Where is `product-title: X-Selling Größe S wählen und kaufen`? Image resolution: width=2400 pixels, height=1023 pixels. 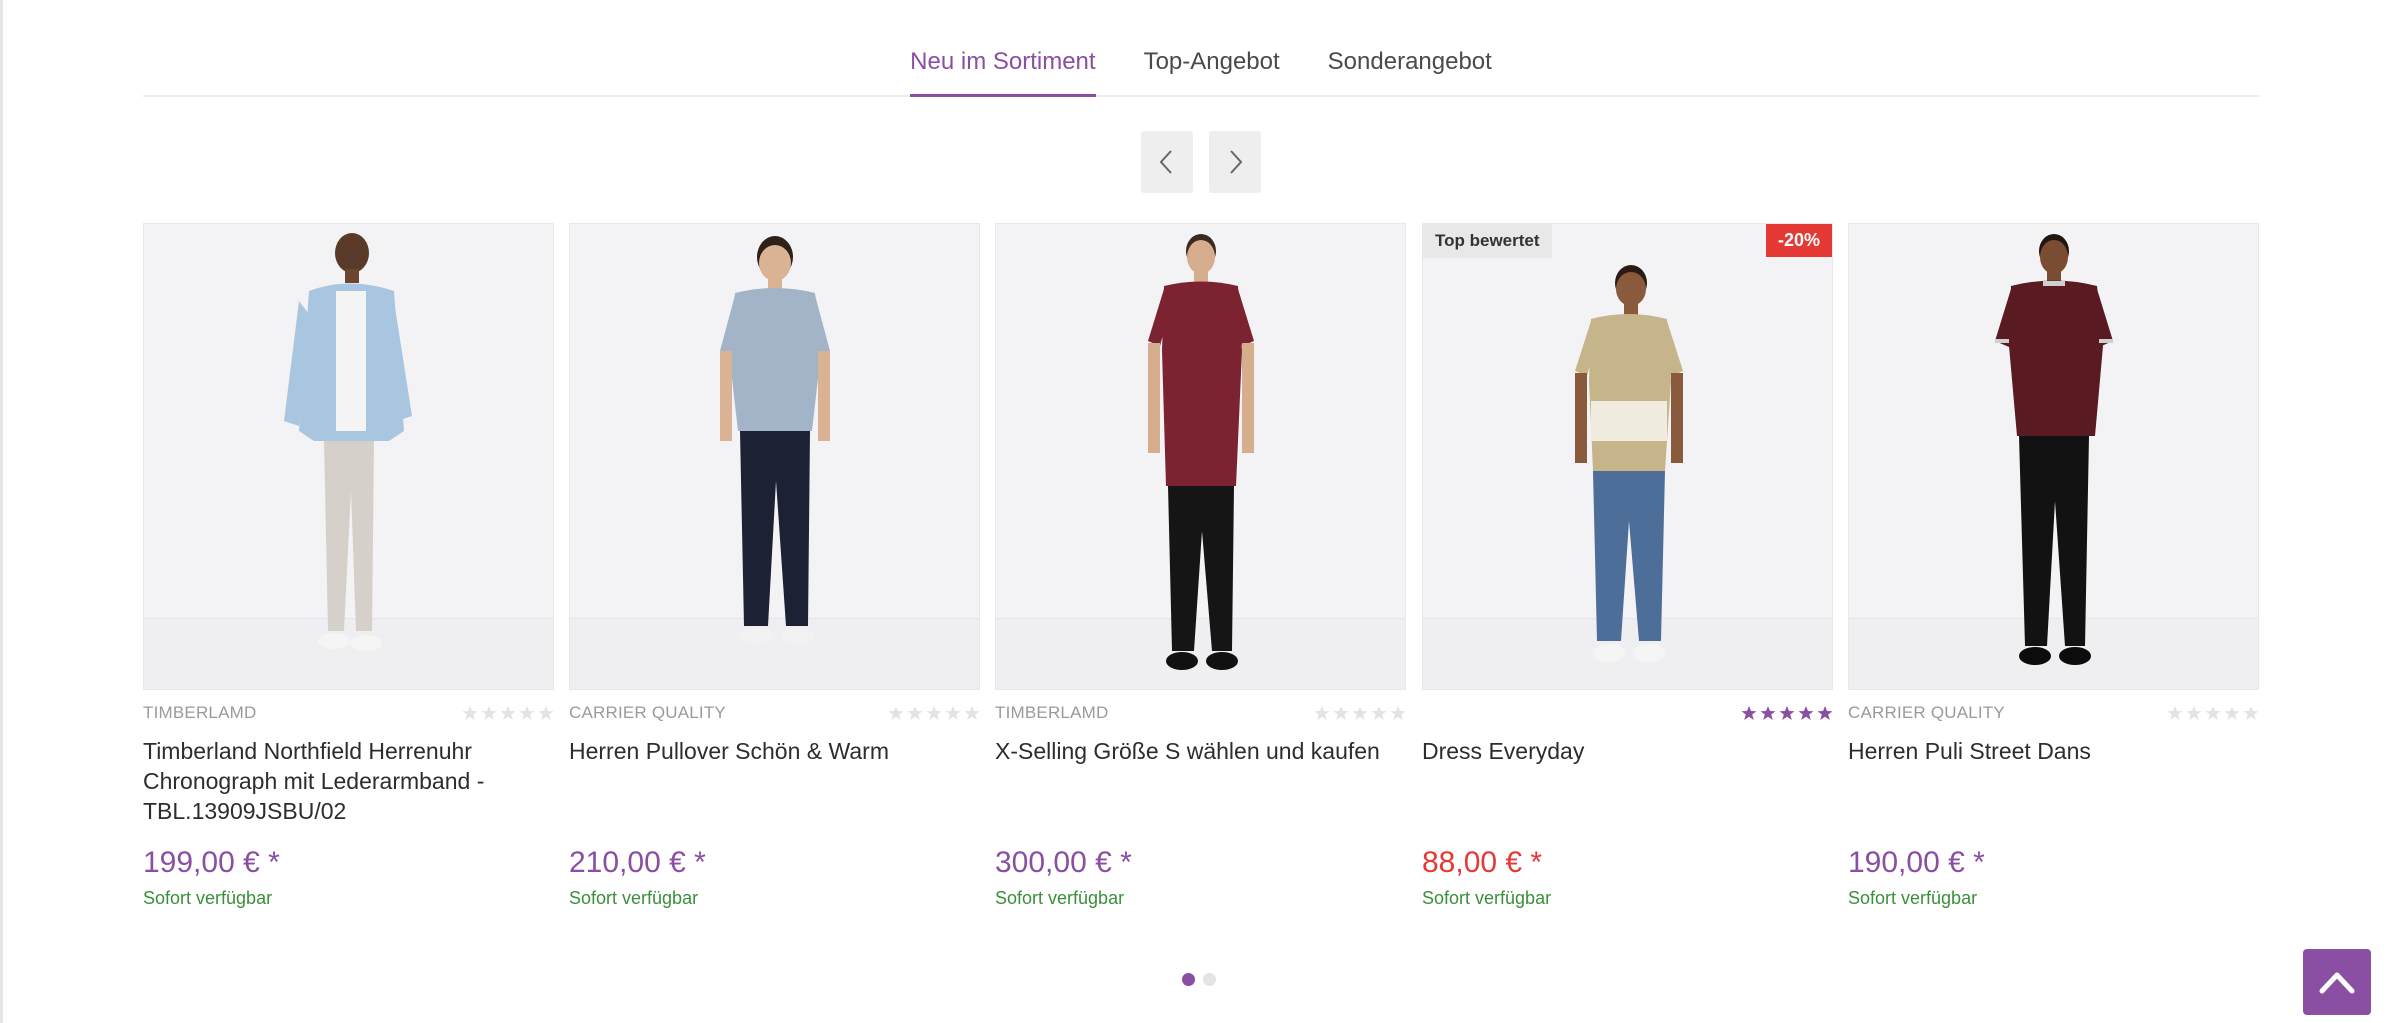
product-title: X-Selling Größe S wählen und kaufen is located at coordinates (1200, 782).